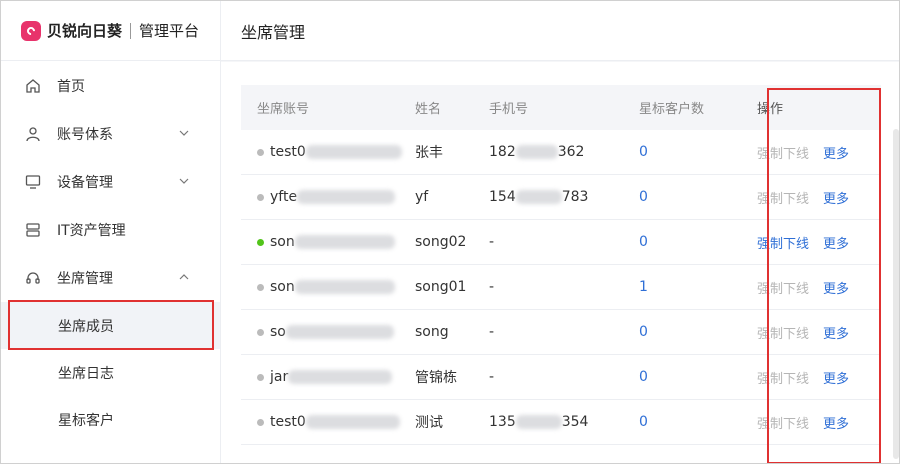 The image size is (900, 464). I want to click on account-cell: so, so click(328, 332).